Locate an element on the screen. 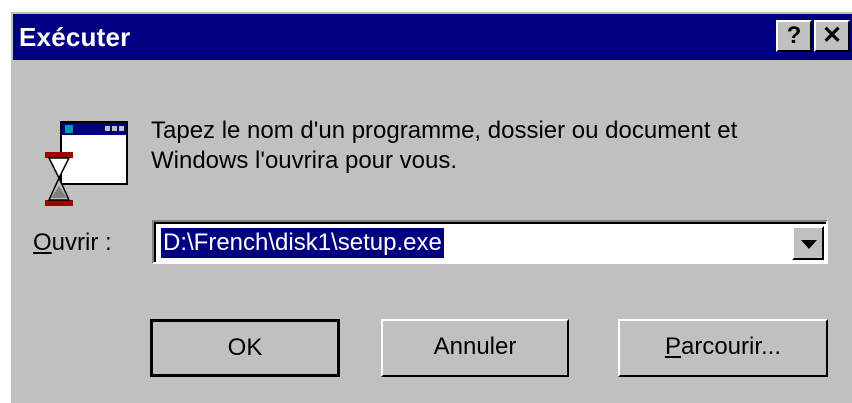 The width and height of the screenshot is (852, 403). cancel-button-label: Annuler is located at coordinates (475, 346).